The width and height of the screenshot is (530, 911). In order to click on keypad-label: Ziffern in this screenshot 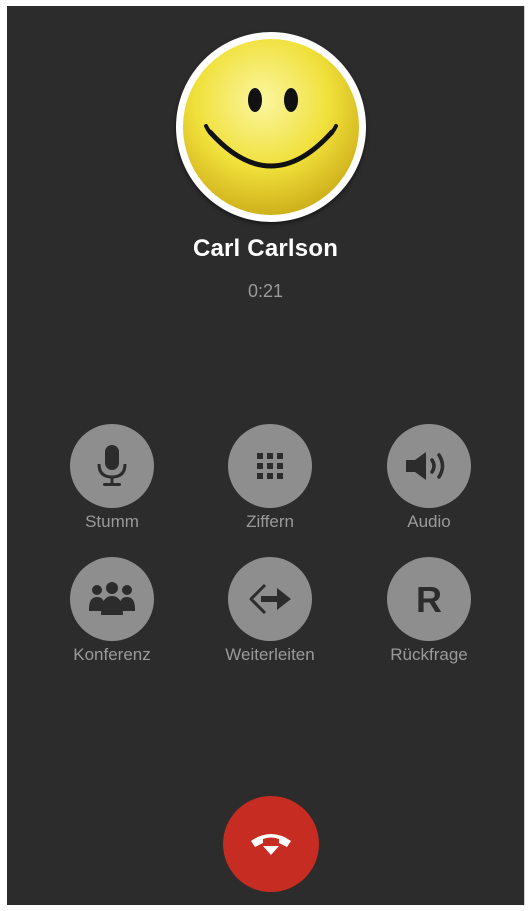, I will do `click(270, 521)`.